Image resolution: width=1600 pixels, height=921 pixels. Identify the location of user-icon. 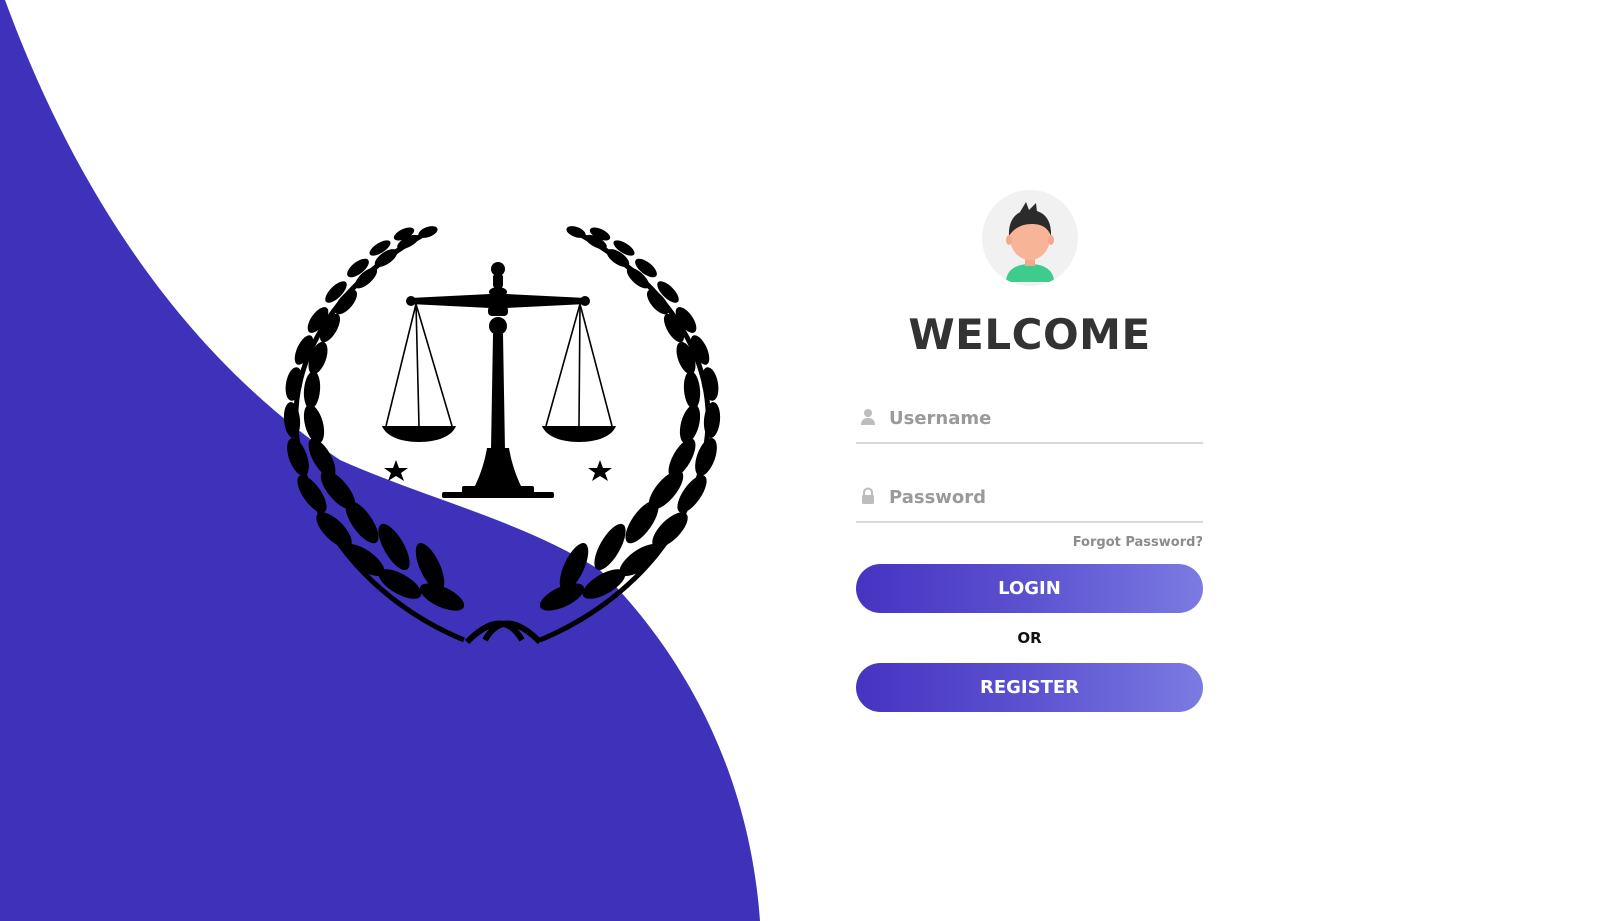
(868, 417).